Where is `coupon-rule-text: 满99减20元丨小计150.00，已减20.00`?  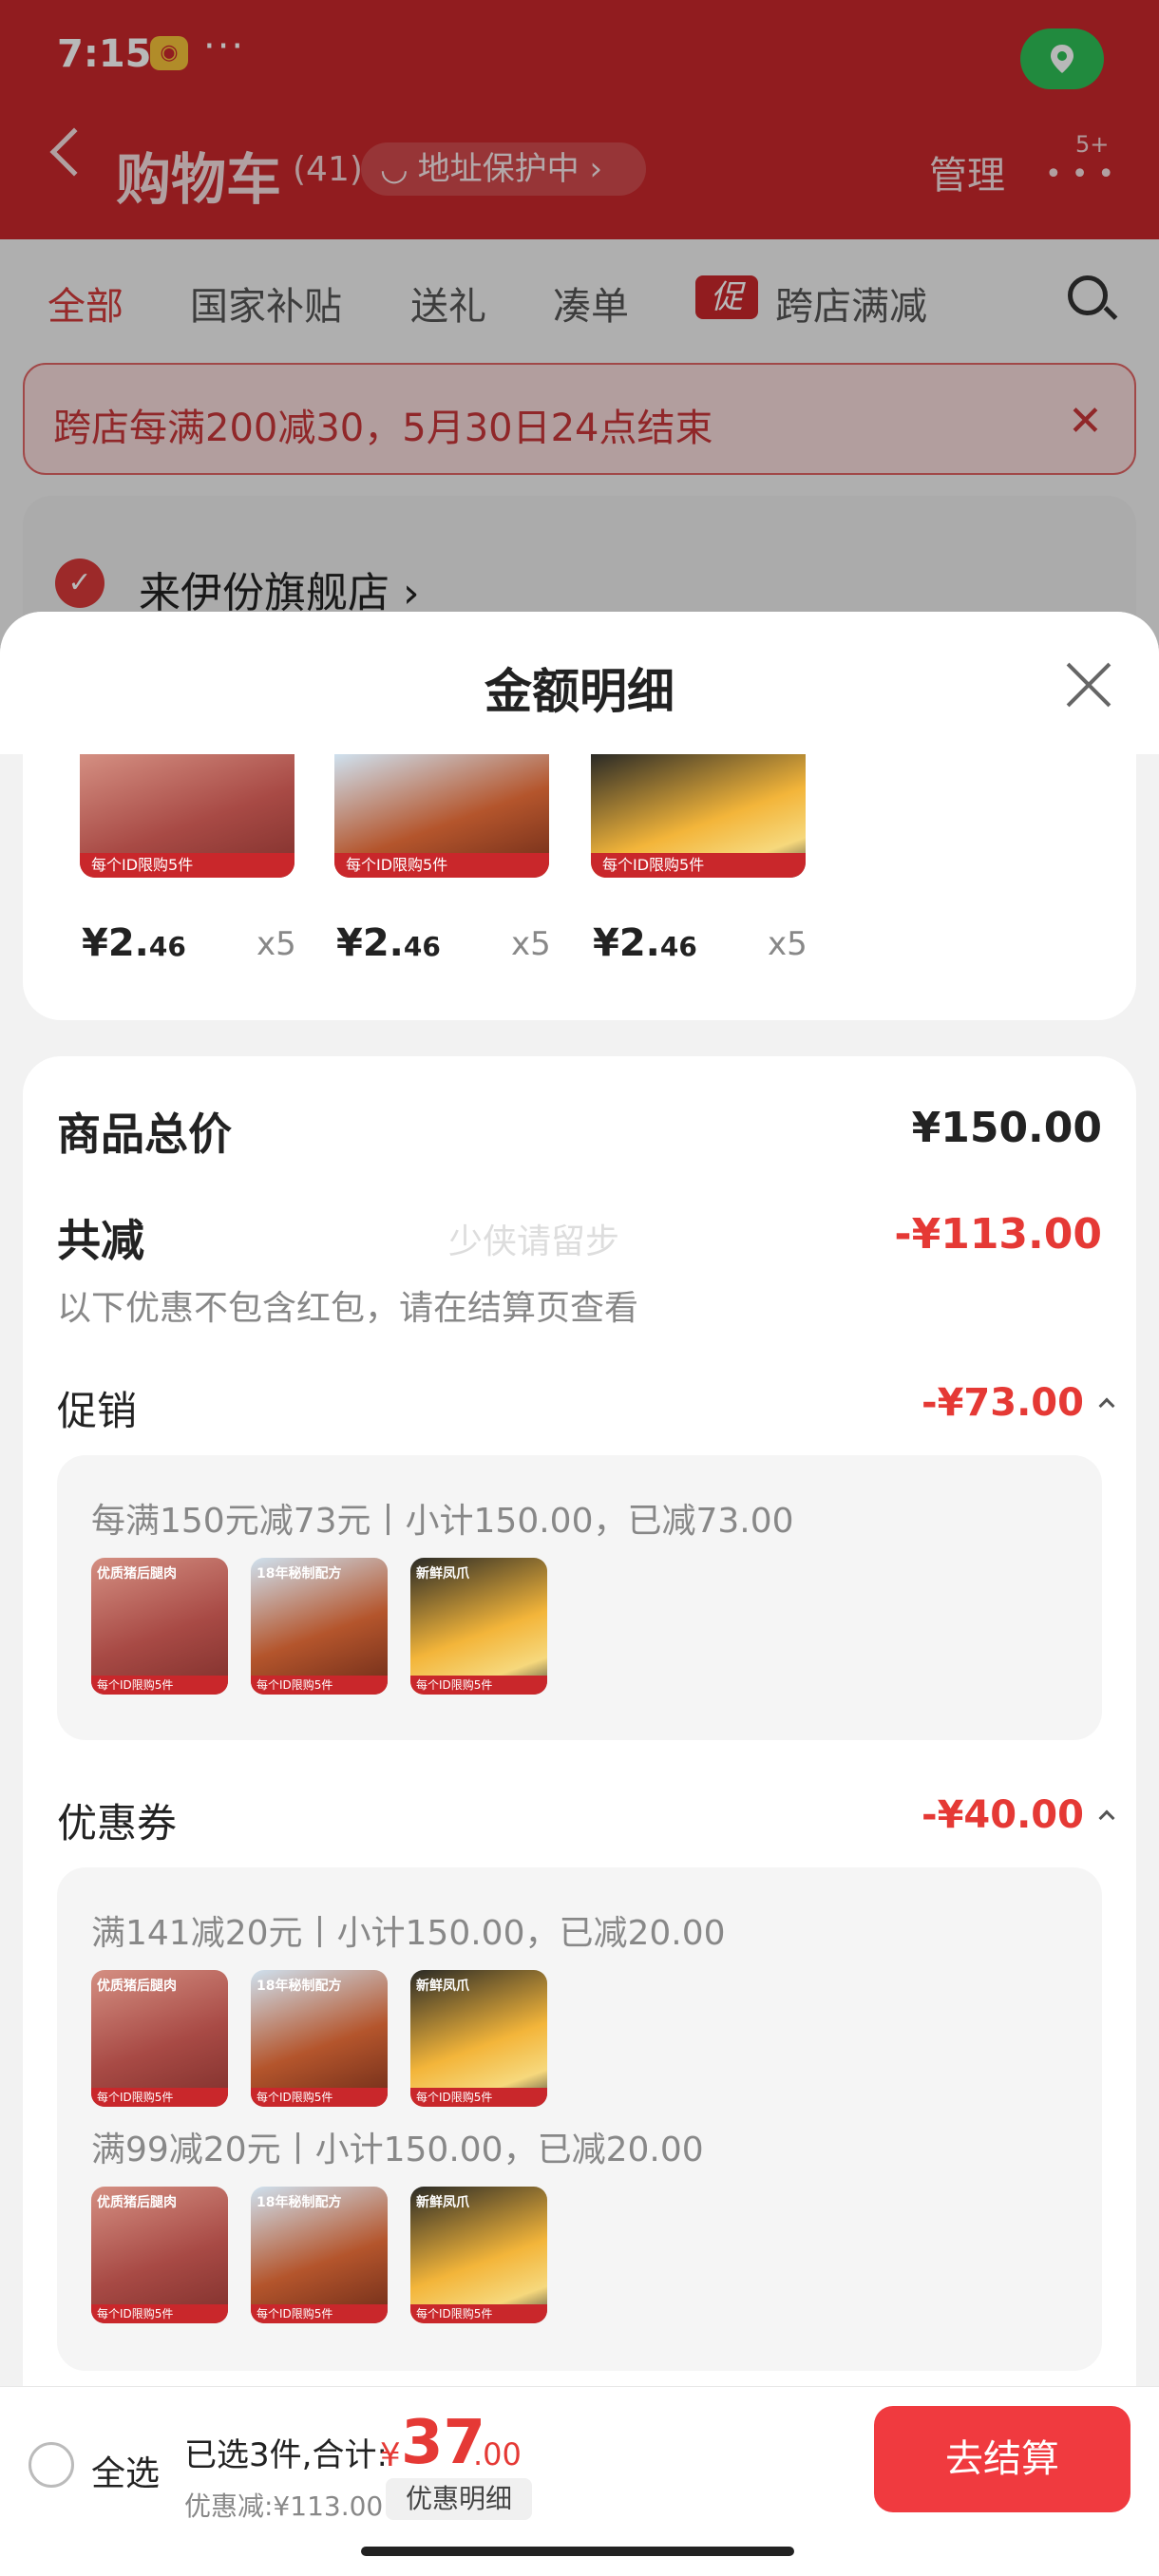 coupon-rule-text: 满99减20元丨小计150.00，已减20.00 is located at coordinates (397, 2150).